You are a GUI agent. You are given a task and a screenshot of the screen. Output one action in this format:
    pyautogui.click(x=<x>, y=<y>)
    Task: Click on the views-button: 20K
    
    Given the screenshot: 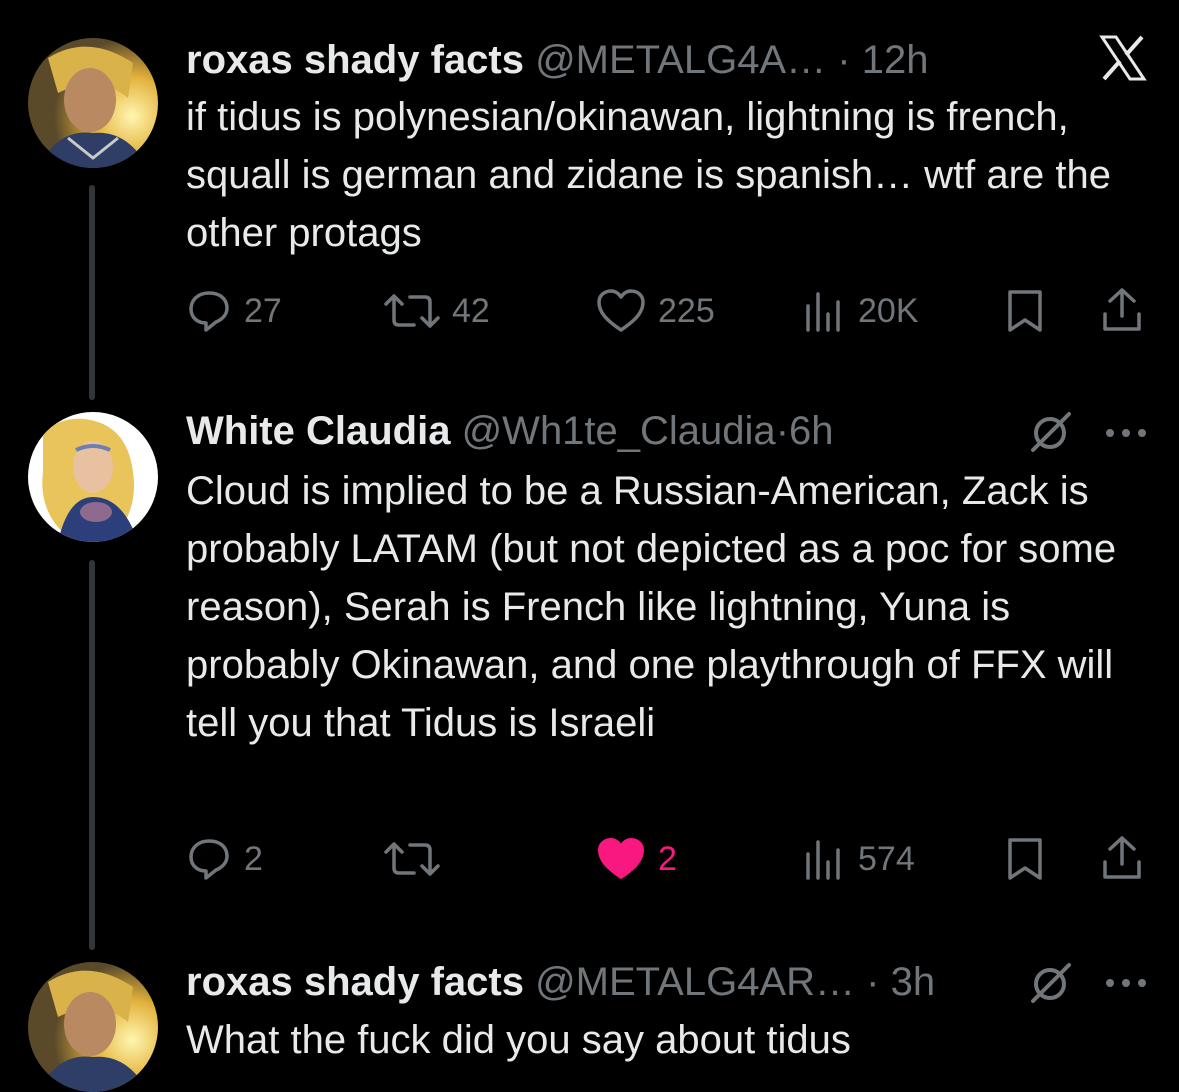 What is the action you would take?
    pyautogui.click(x=860, y=311)
    